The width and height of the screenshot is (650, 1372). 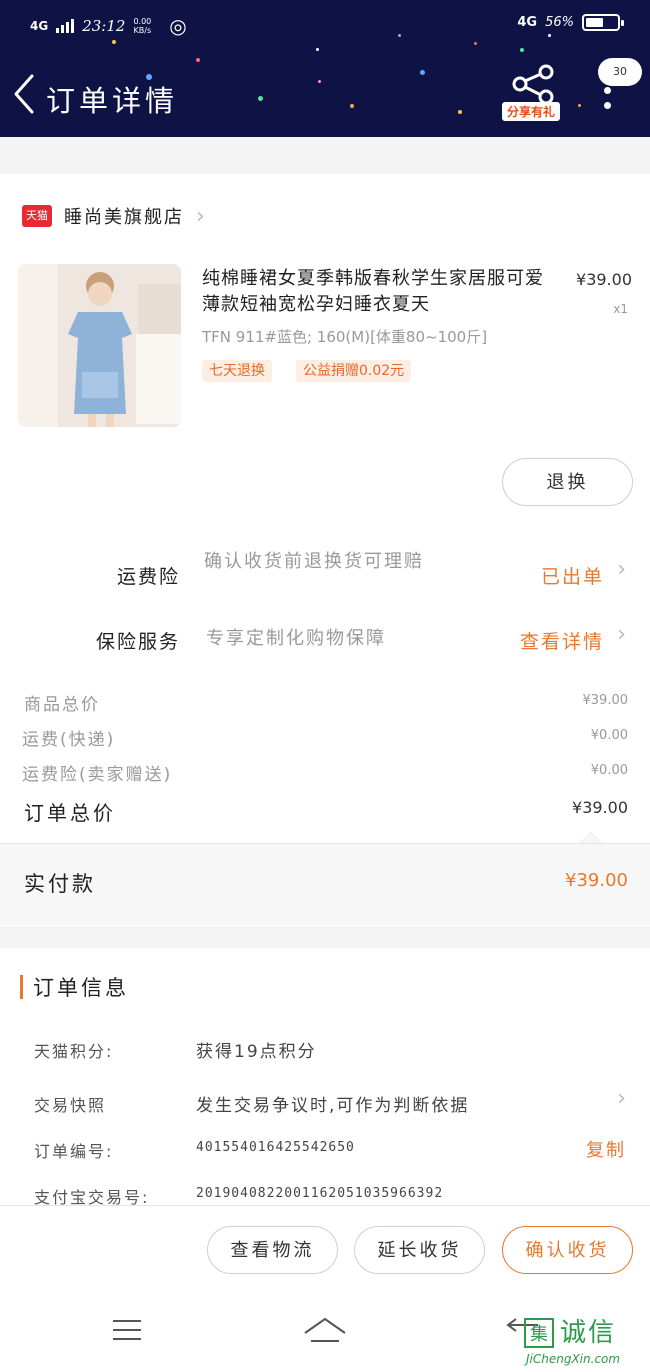 What do you see at coordinates (62, 705) in the screenshot?
I see `fee-goods-label: 商品总价` at bounding box center [62, 705].